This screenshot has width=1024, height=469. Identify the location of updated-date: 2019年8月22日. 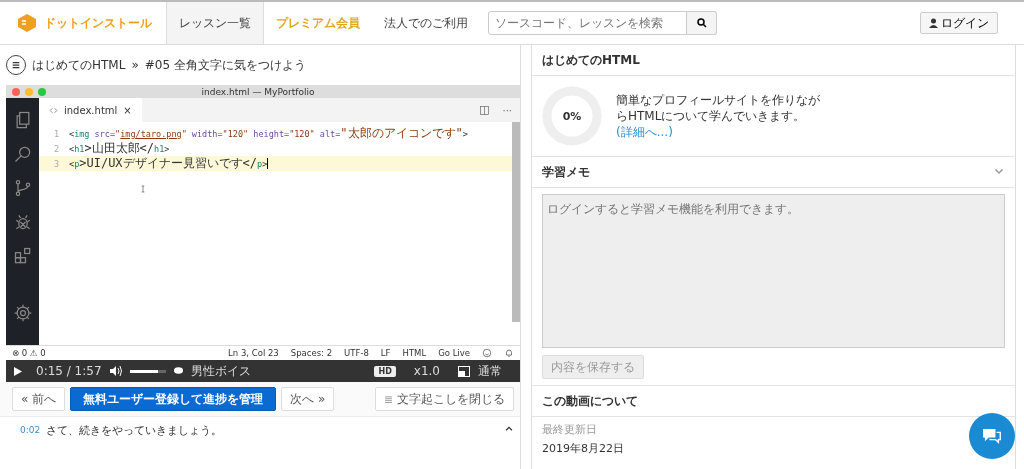
(583, 448).